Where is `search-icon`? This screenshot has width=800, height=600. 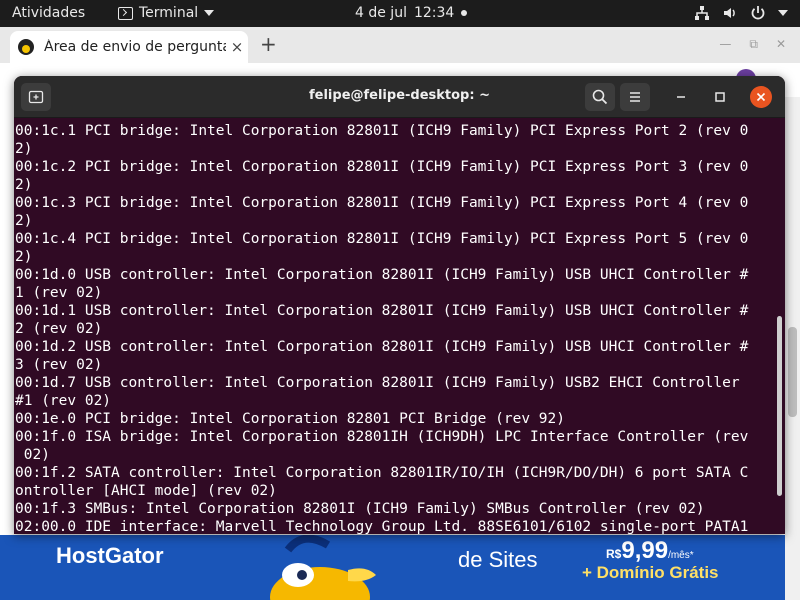 search-icon is located at coordinates (600, 97).